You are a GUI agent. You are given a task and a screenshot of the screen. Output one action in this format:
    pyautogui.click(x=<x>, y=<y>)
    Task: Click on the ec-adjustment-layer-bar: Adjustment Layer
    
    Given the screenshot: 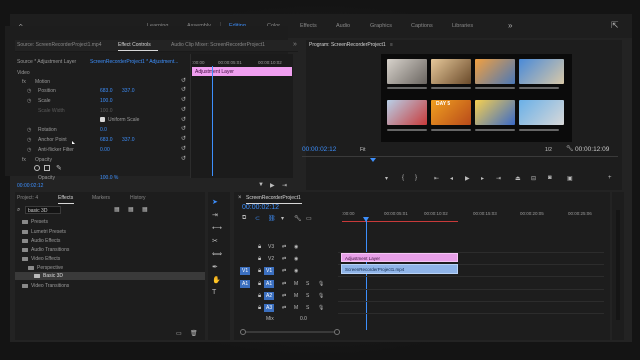 What is the action you would take?
    pyautogui.click(x=242, y=71)
    